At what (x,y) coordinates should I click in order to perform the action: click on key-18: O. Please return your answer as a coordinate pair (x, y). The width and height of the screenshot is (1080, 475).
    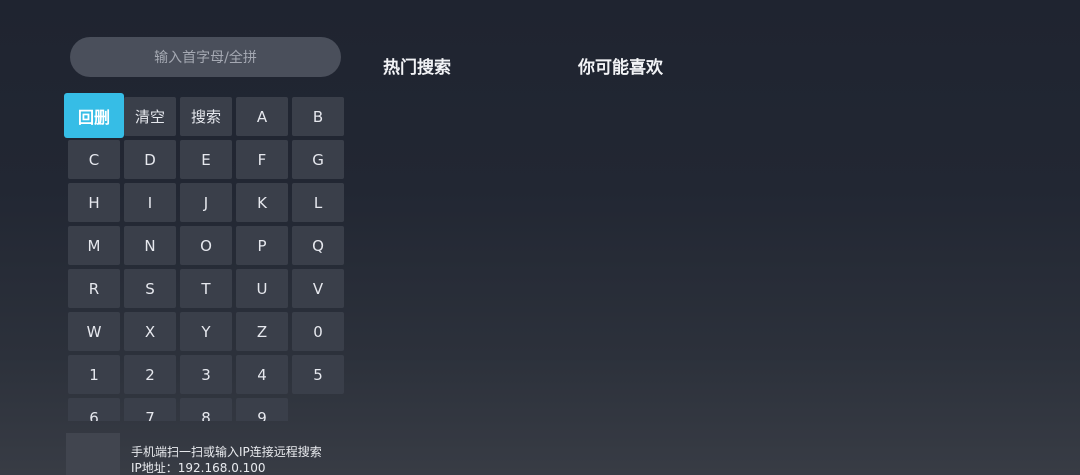
    Looking at the image, I should click on (206, 245).